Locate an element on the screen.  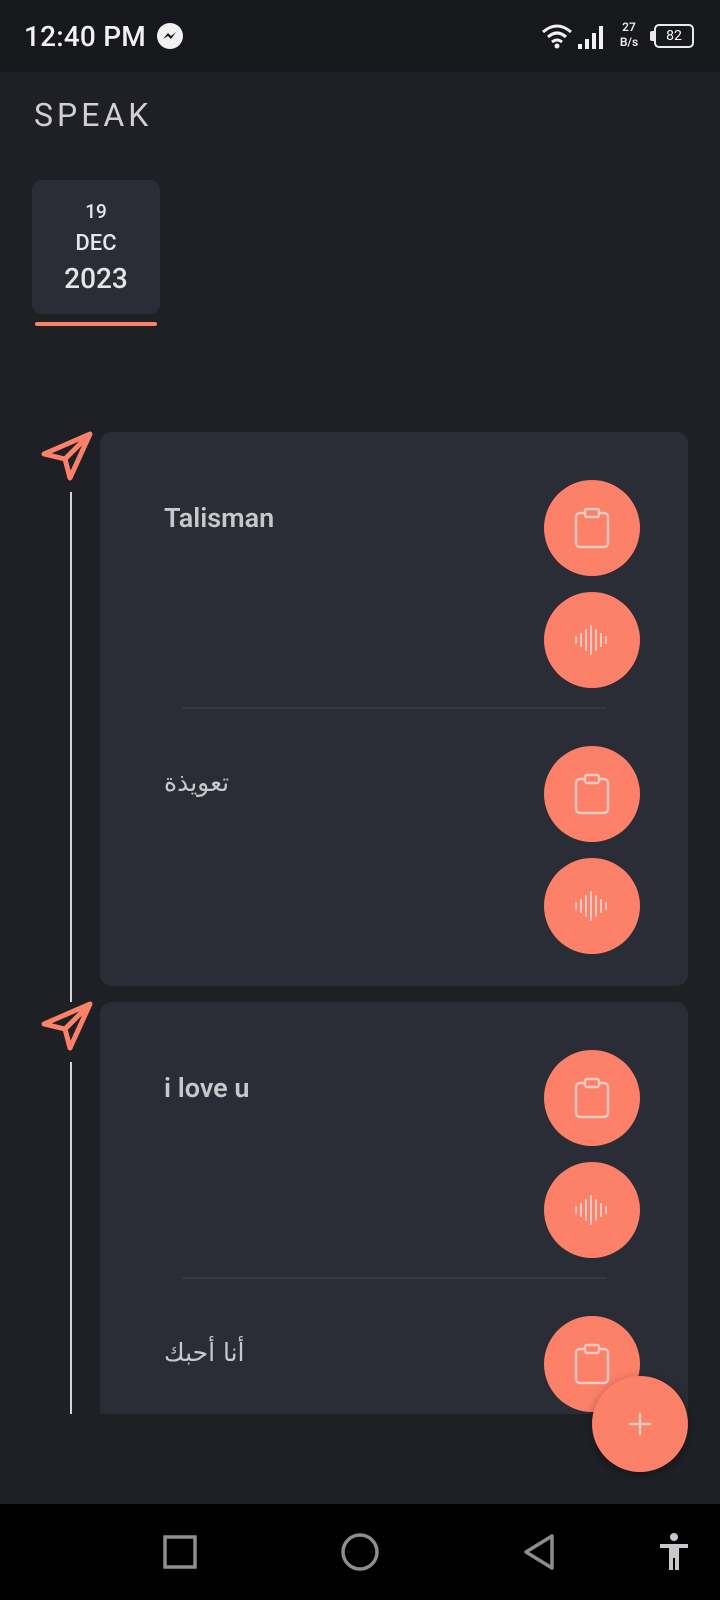
navigation-bar is located at coordinates (360, 1552).